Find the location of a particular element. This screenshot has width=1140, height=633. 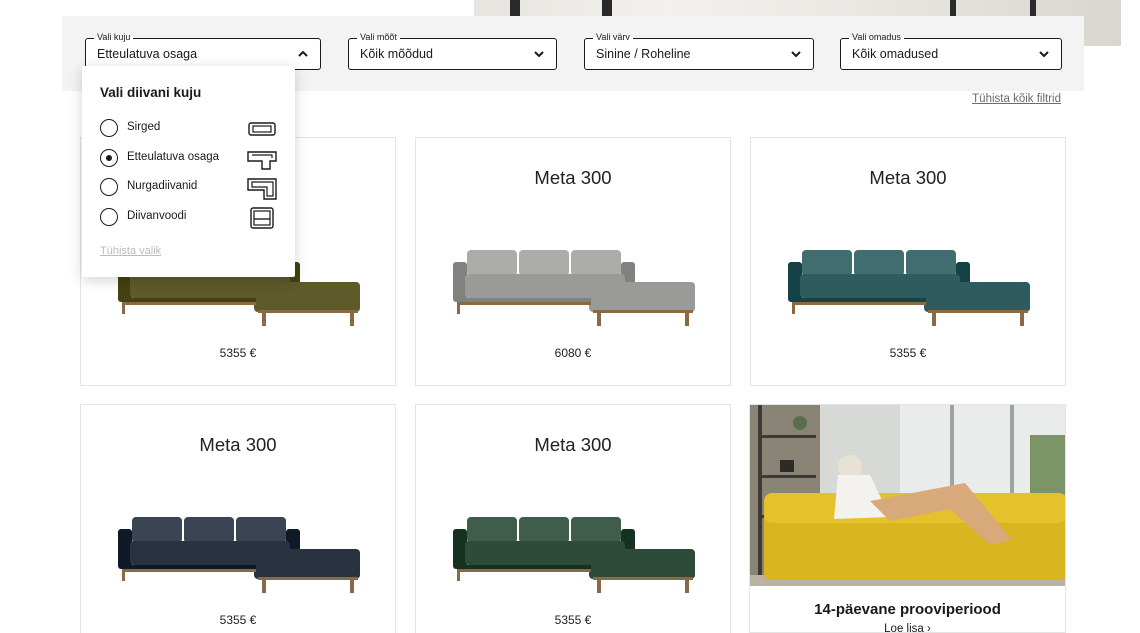

clear-all-filters-link: Tühista kõik filtrid is located at coordinates (1016, 99).